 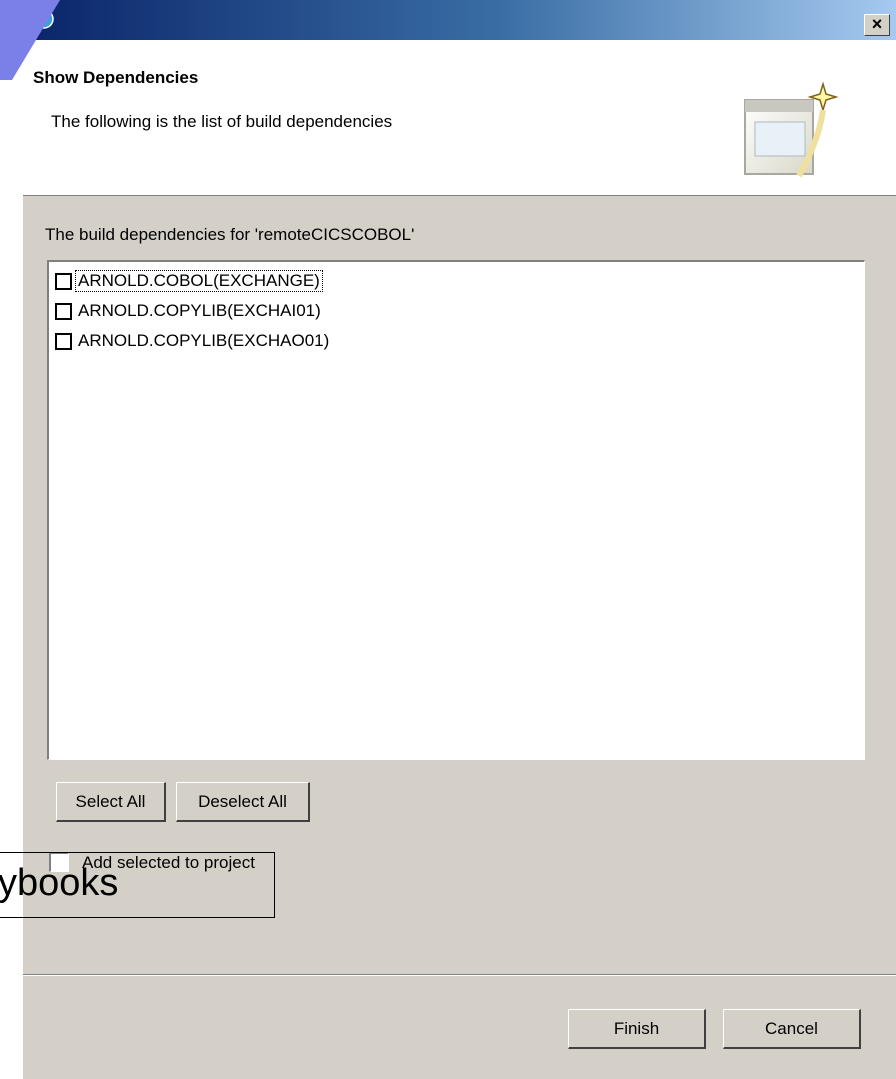 What do you see at coordinates (199, 281) in the screenshot?
I see `list-item-label: ARNOLD.COBOL(EXCHANGE)` at bounding box center [199, 281].